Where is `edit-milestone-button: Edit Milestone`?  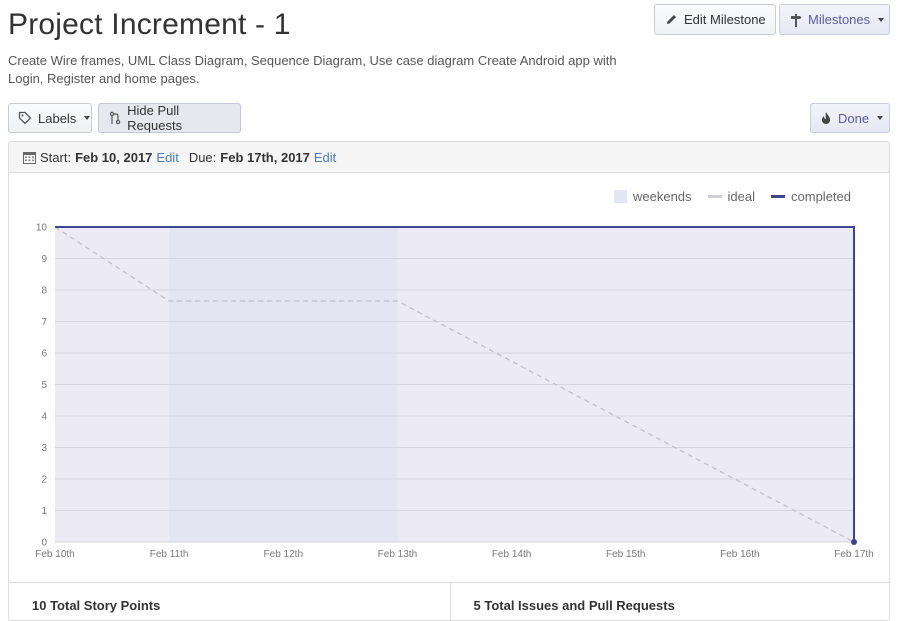
edit-milestone-button: Edit Milestone is located at coordinates (715, 19).